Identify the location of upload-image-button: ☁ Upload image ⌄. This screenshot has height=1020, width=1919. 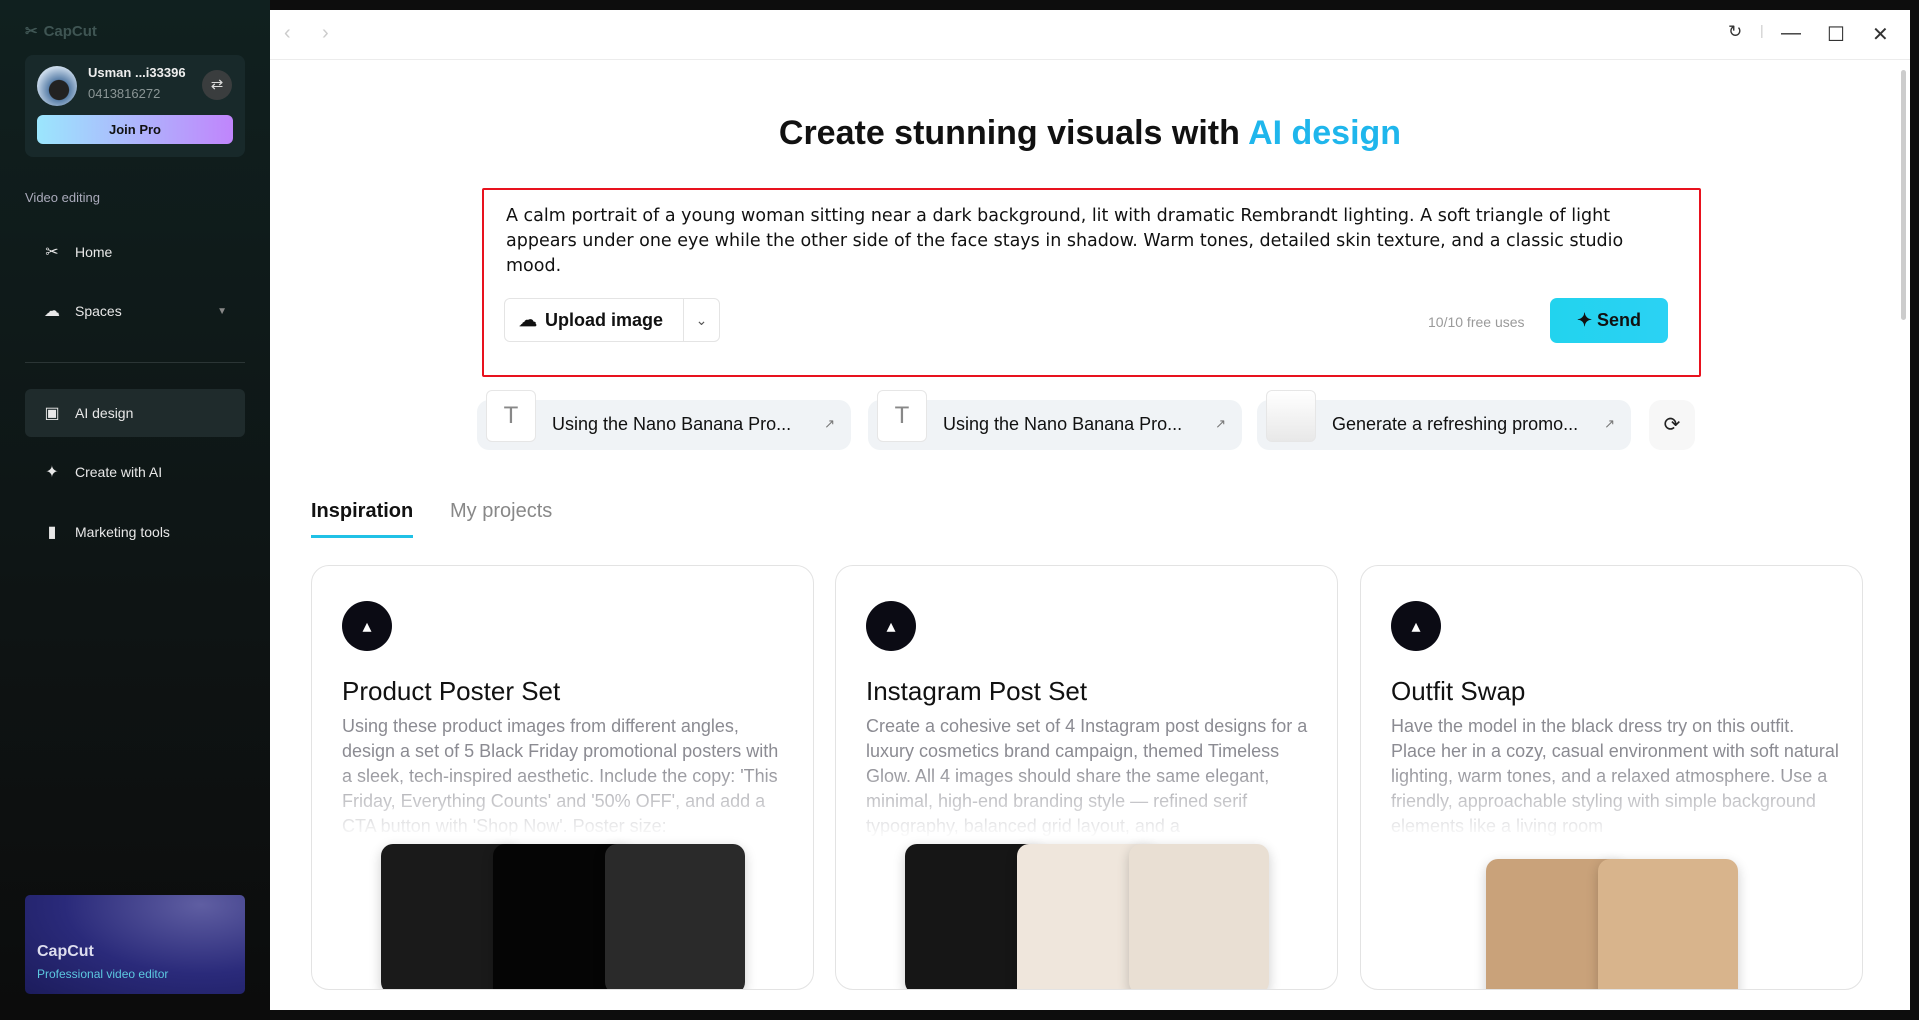
(612, 320).